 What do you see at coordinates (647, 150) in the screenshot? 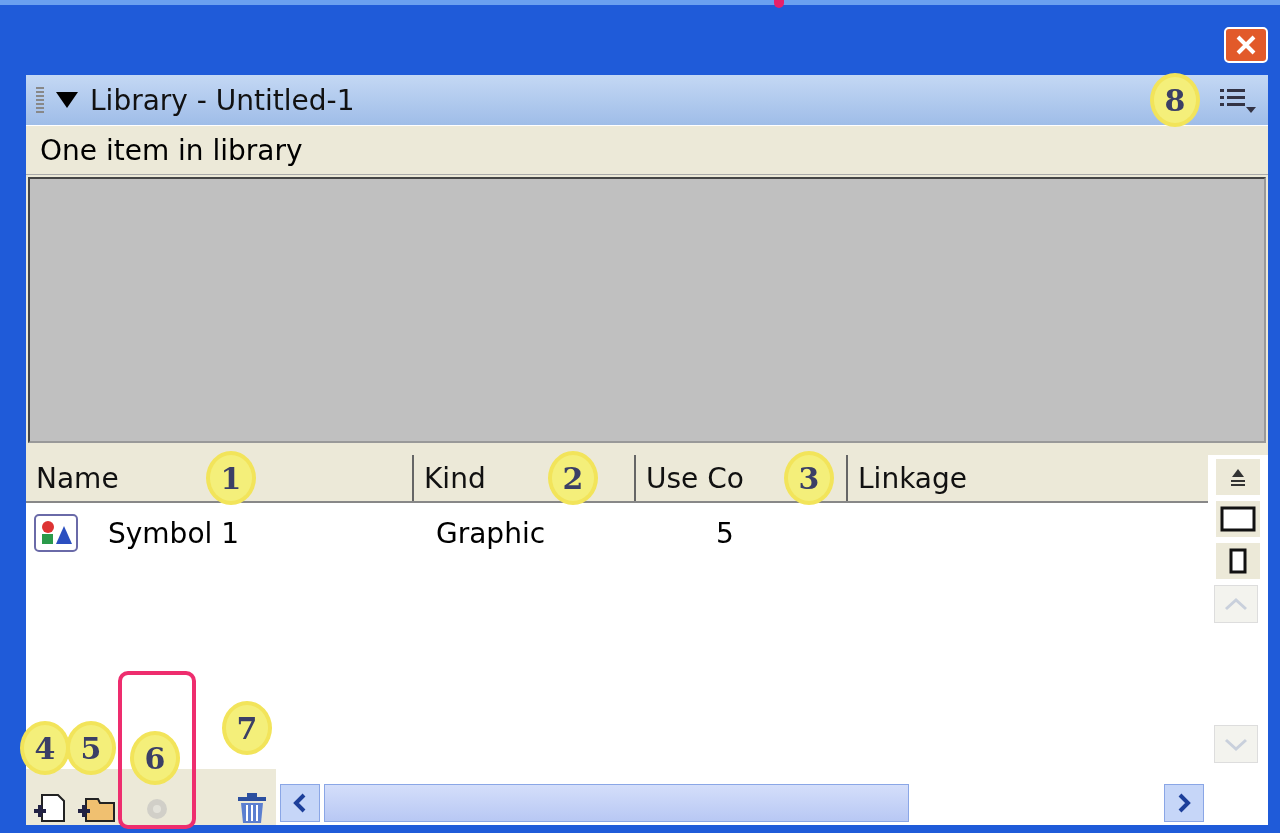
I see `status-text: One item in library` at bounding box center [647, 150].